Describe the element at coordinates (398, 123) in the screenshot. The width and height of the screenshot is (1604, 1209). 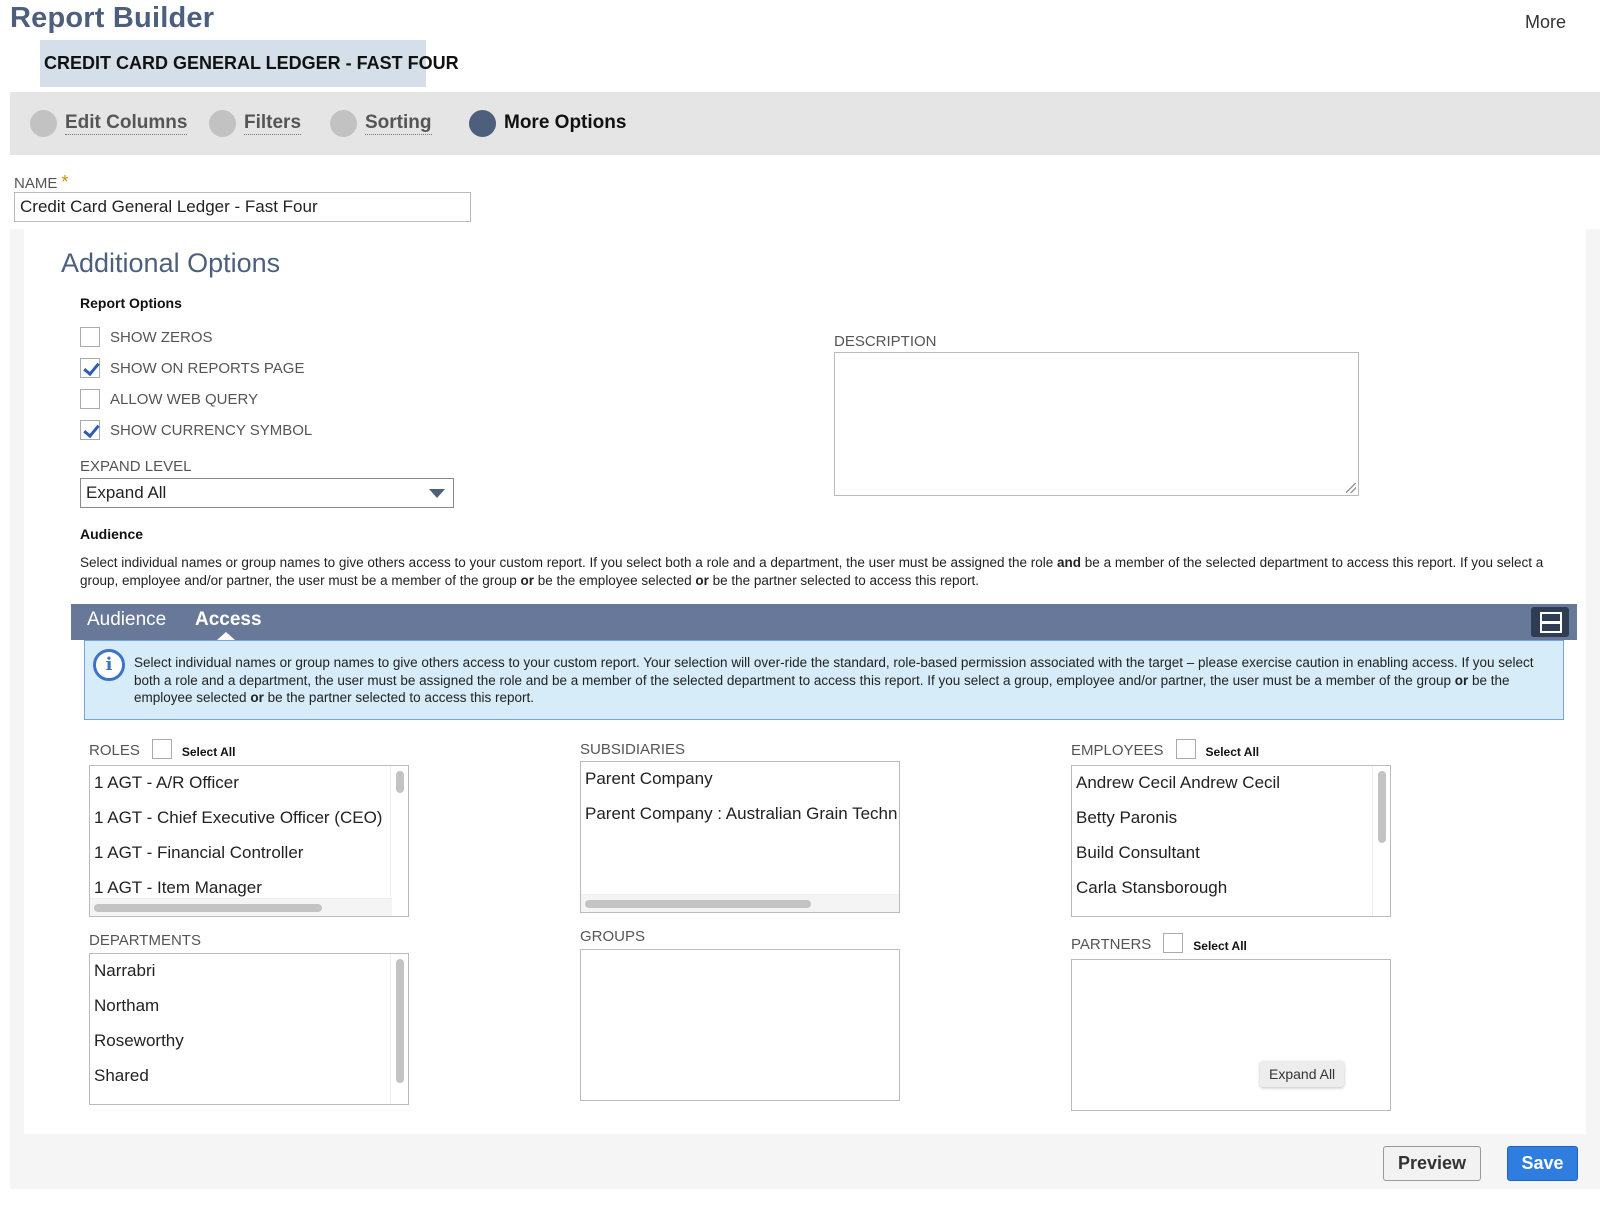
I see `step-label: Sorting` at that location.